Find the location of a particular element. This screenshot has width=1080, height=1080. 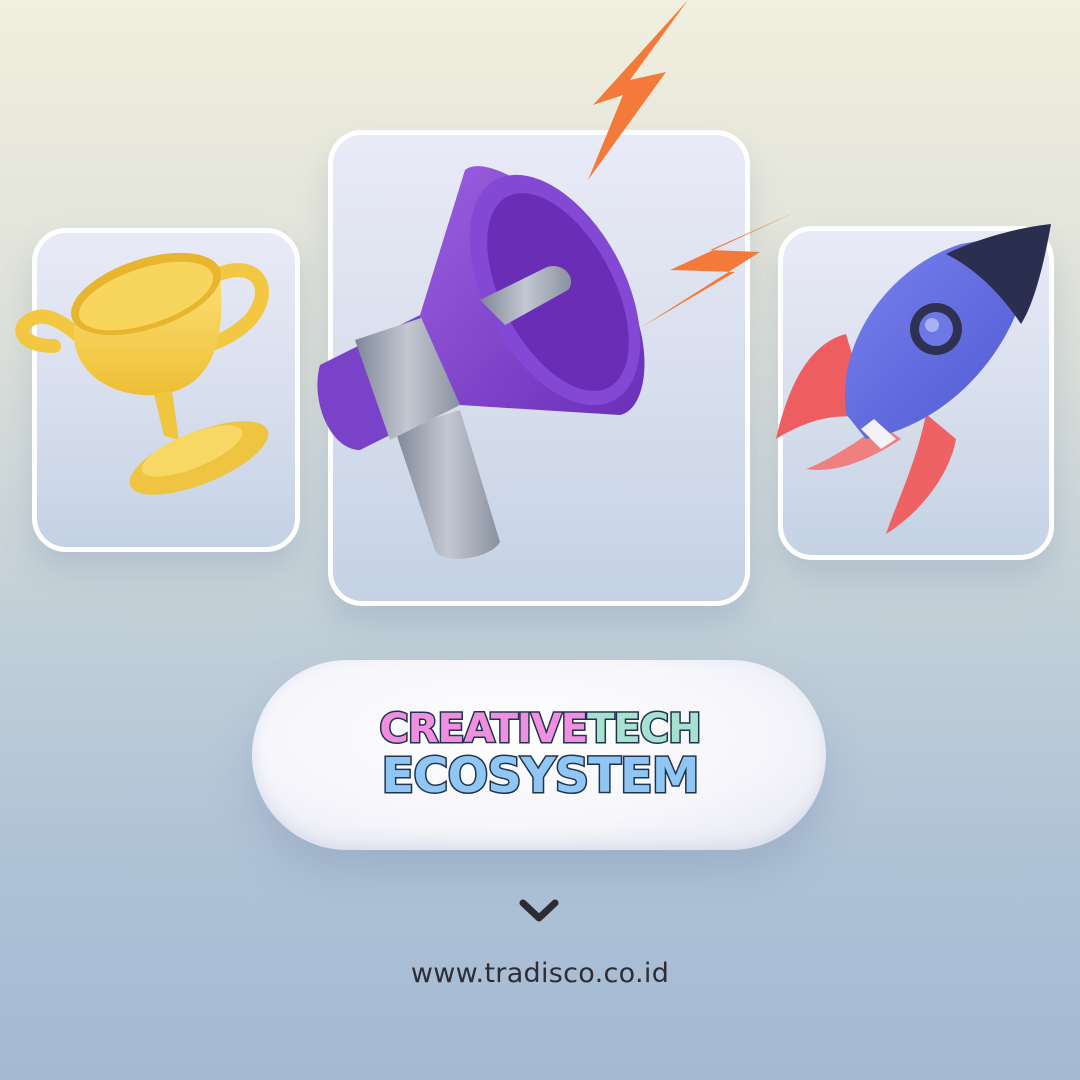

rocket-icon is located at coordinates (913, 379).